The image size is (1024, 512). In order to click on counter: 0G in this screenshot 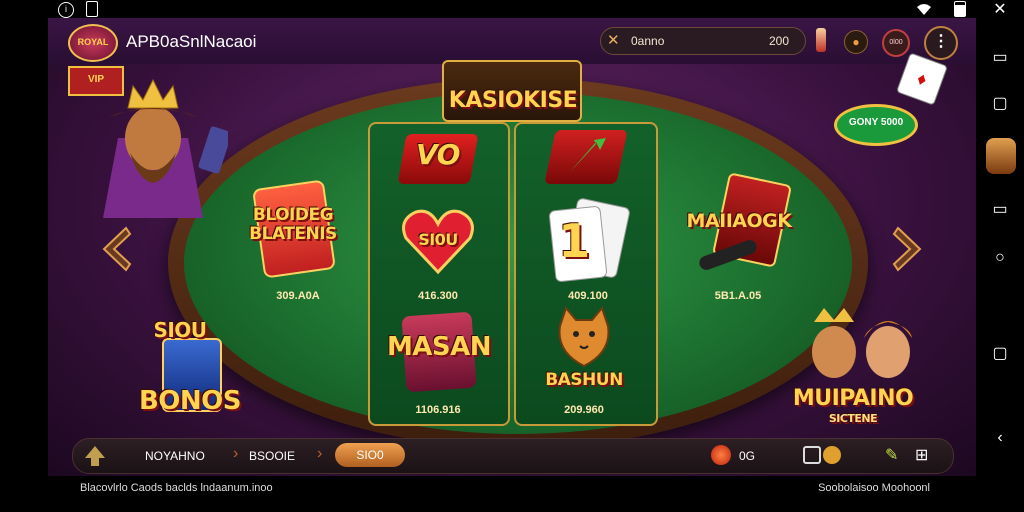, I will do `click(747, 456)`.